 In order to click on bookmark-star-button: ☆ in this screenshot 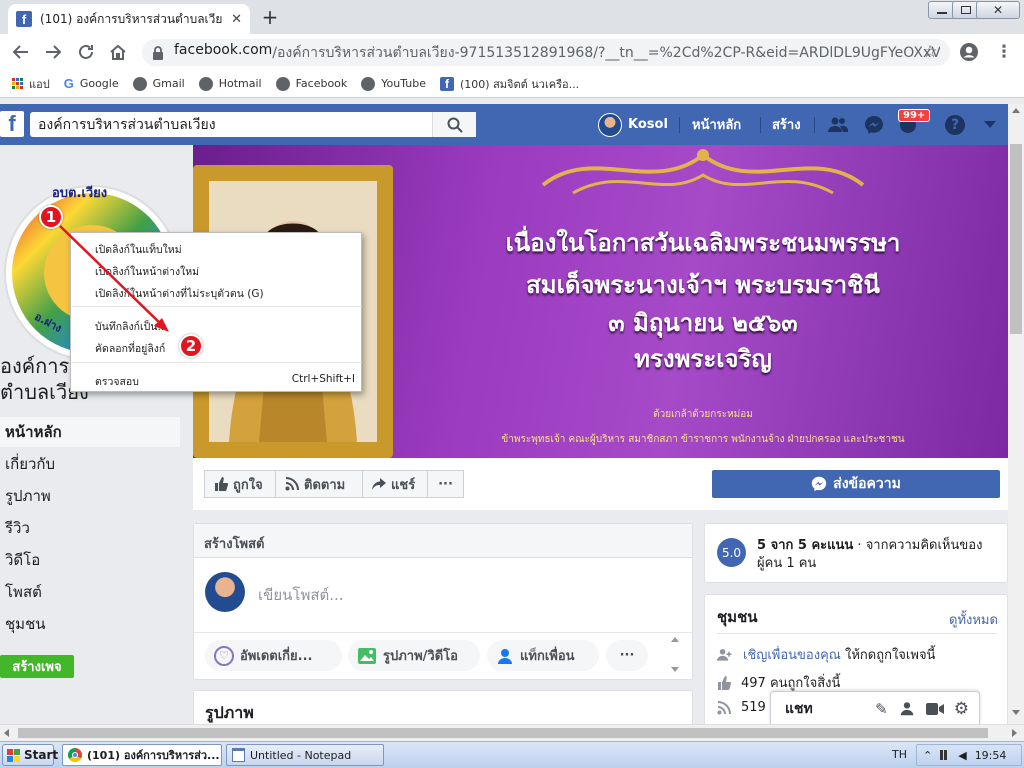, I will do `click(930, 52)`.